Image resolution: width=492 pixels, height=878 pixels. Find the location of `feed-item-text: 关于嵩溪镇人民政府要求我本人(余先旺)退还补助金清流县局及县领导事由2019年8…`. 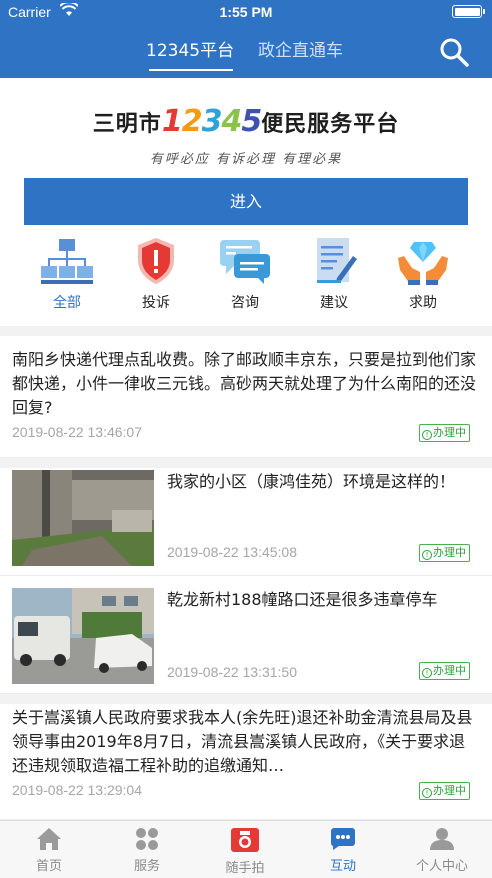

feed-item-text: 关于嵩溪镇人民政府要求我本人(余先旺)退还补助金清流县局及县领导事由2019年8… is located at coordinates (242, 741).